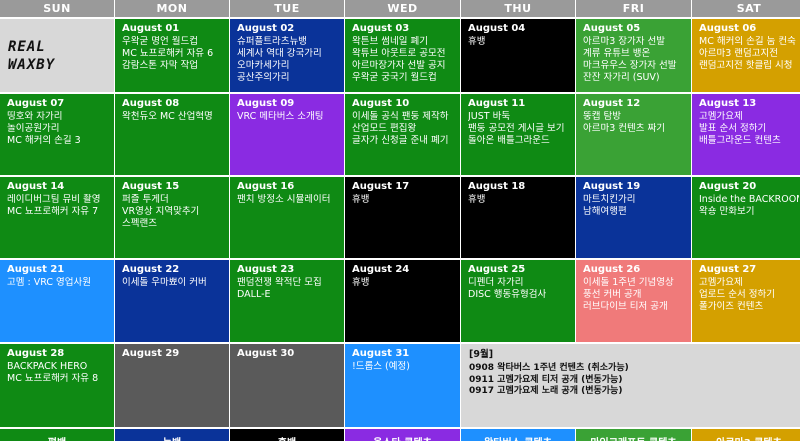 This screenshot has width=800, height=441. I want to click on day-date-label: August 16, so click(266, 186).